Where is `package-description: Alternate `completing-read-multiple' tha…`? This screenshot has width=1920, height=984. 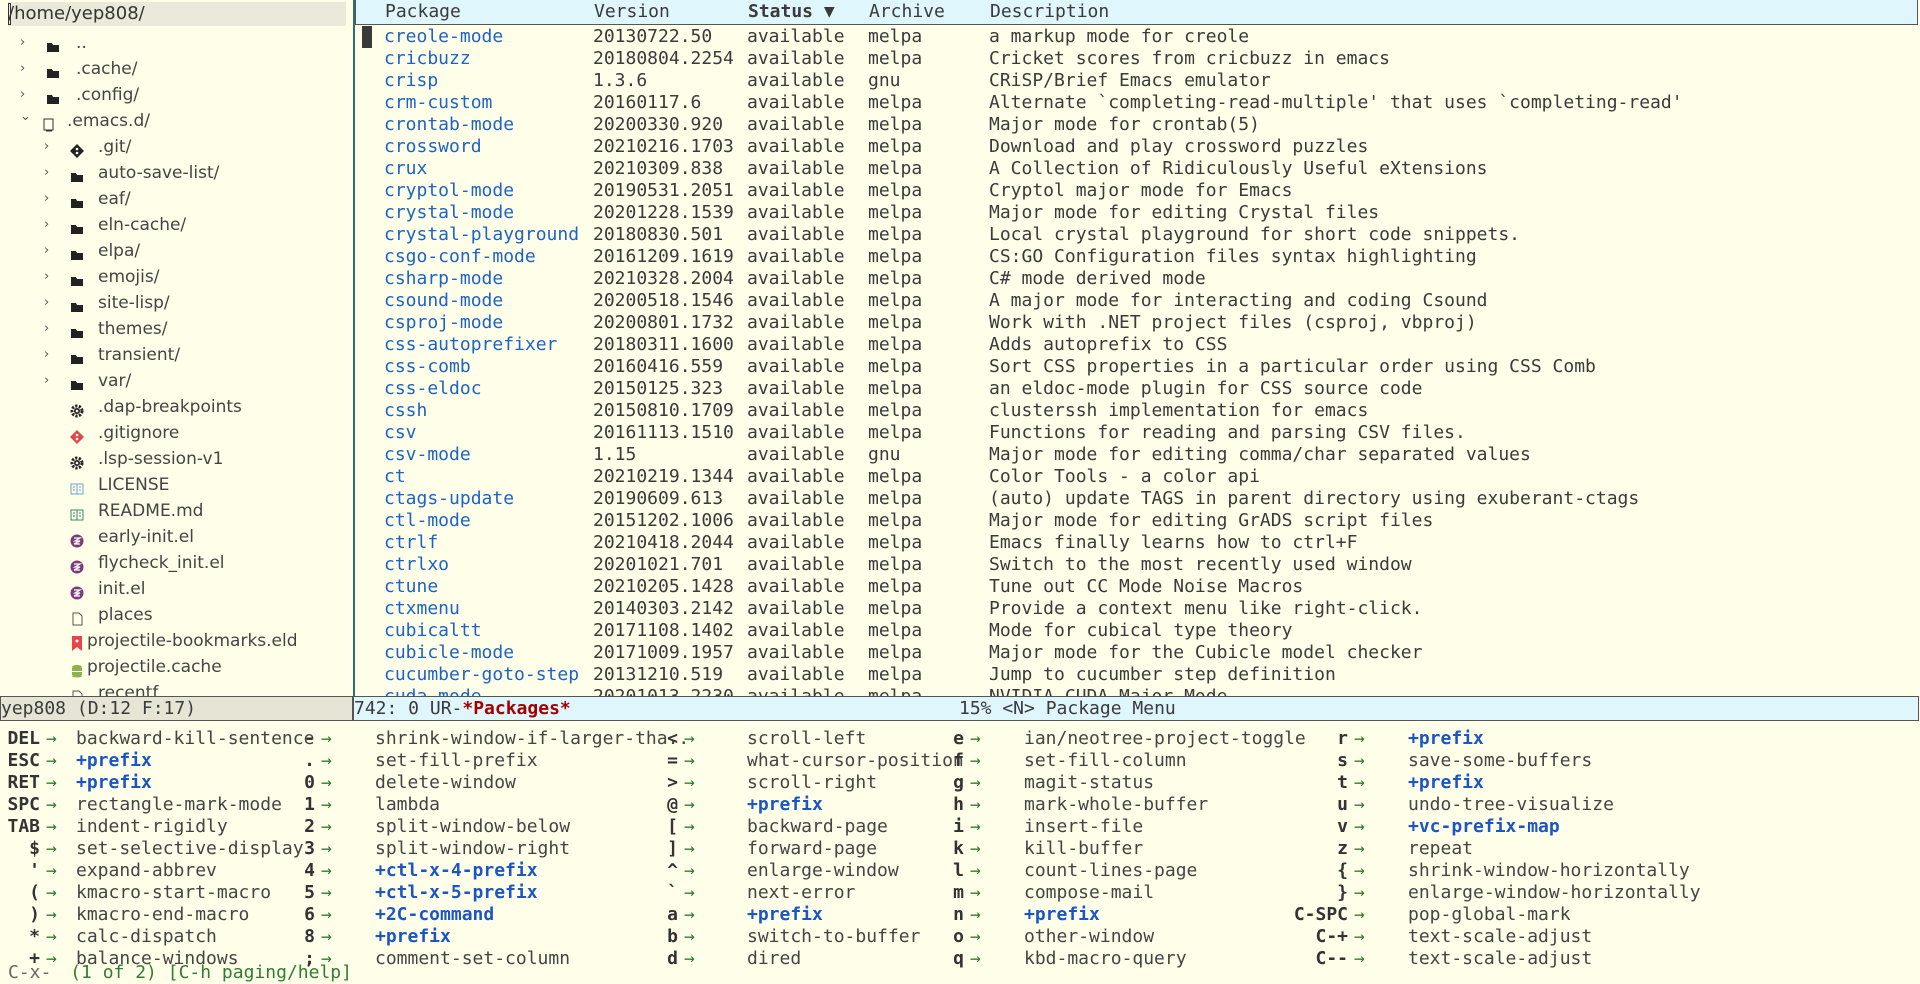 package-description: Alternate `completing-read-multiple' tha… is located at coordinates (1336, 102).